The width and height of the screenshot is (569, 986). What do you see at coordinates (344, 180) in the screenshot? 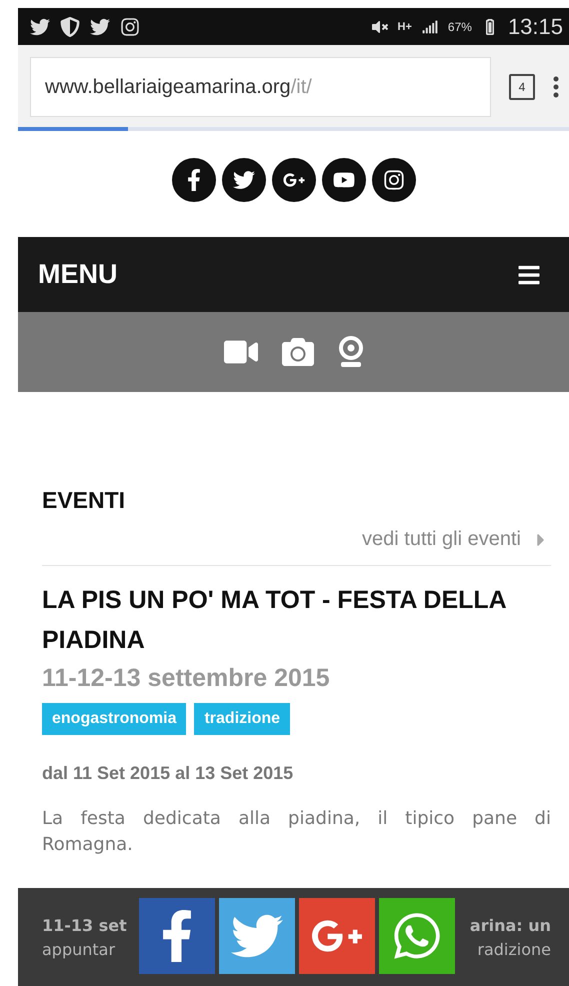
I see `youtube-icon` at bounding box center [344, 180].